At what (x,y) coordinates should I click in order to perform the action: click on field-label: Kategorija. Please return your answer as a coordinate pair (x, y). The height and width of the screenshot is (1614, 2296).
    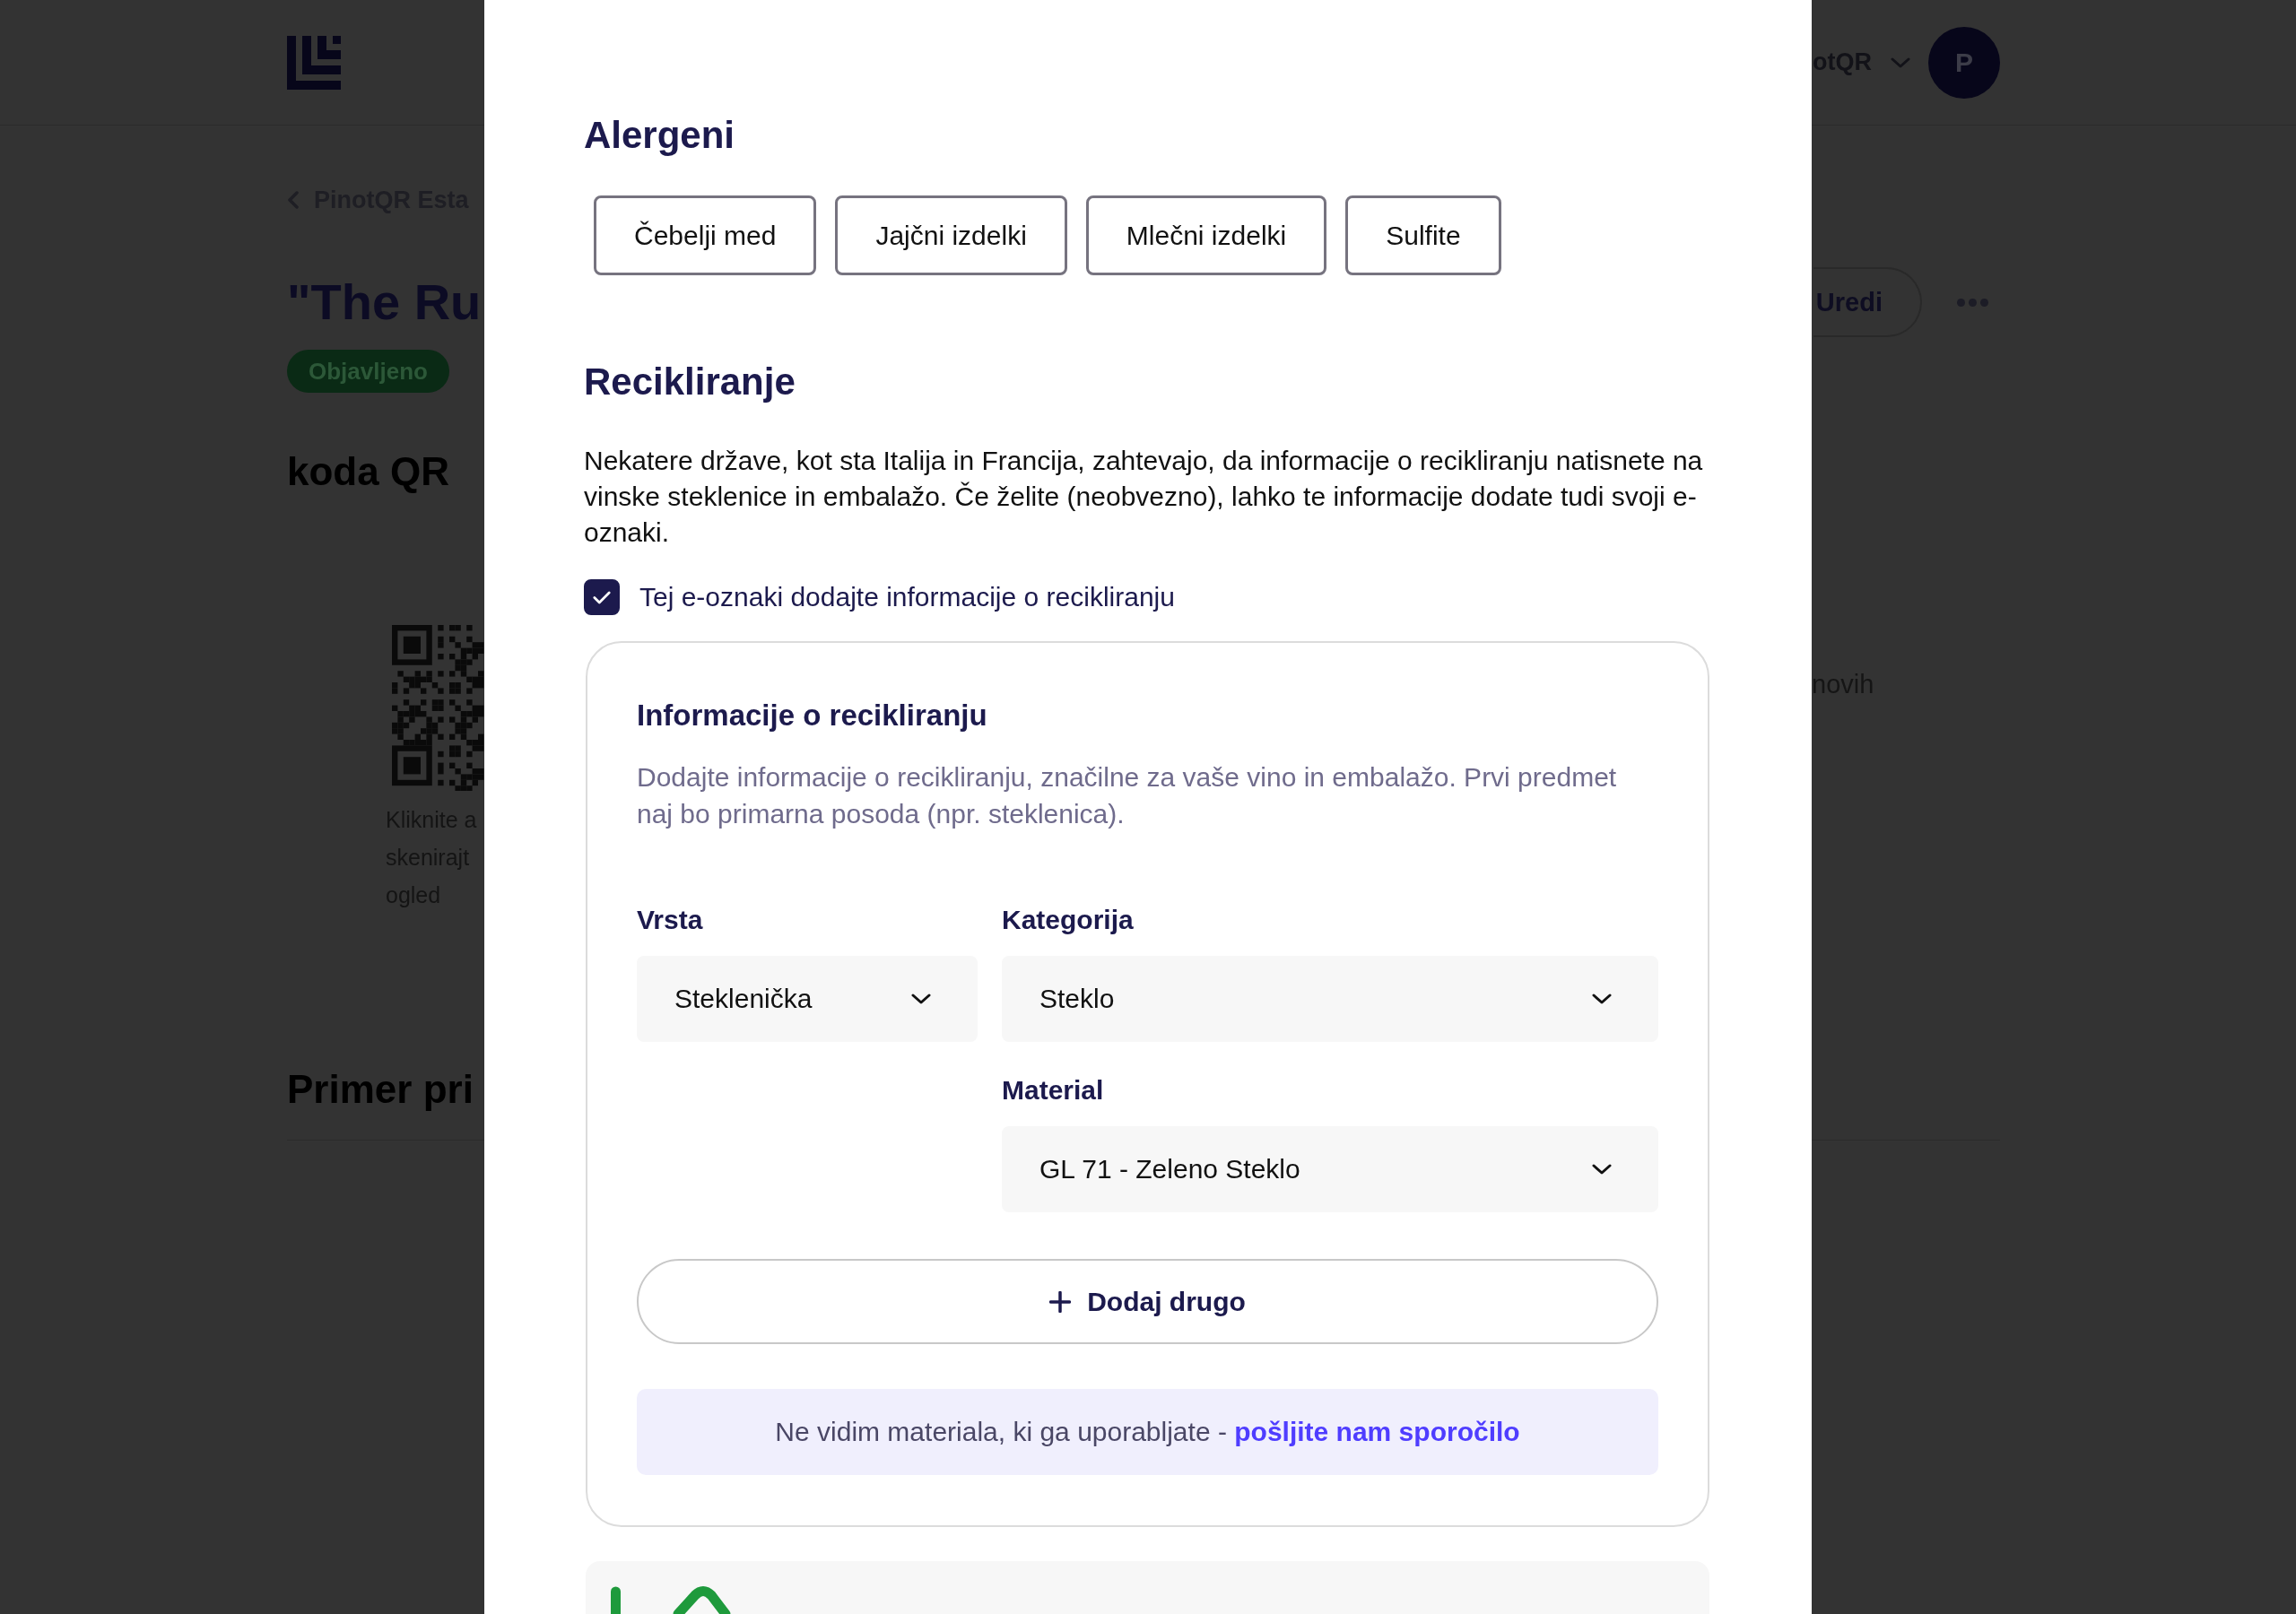
    Looking at the image, I should click on (1068, 920).